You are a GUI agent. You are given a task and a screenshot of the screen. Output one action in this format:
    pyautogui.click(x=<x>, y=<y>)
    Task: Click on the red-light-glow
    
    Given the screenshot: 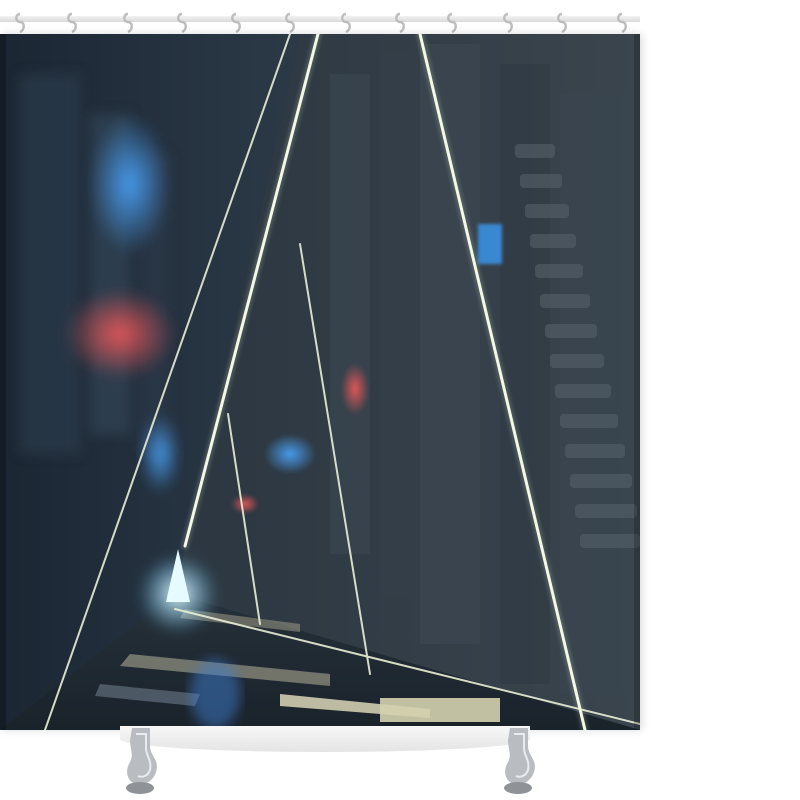 What is the action you would take?
    pyautogui.click(x=120, y=334)
    